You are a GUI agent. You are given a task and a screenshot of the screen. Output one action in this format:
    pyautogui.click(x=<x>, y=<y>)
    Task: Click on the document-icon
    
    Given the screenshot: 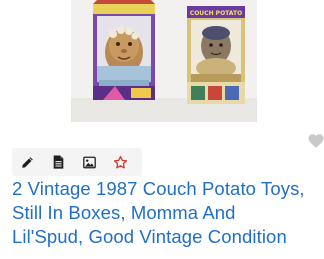 What is the action you would take?
    pyautogui.click(x=58, y=162)
    